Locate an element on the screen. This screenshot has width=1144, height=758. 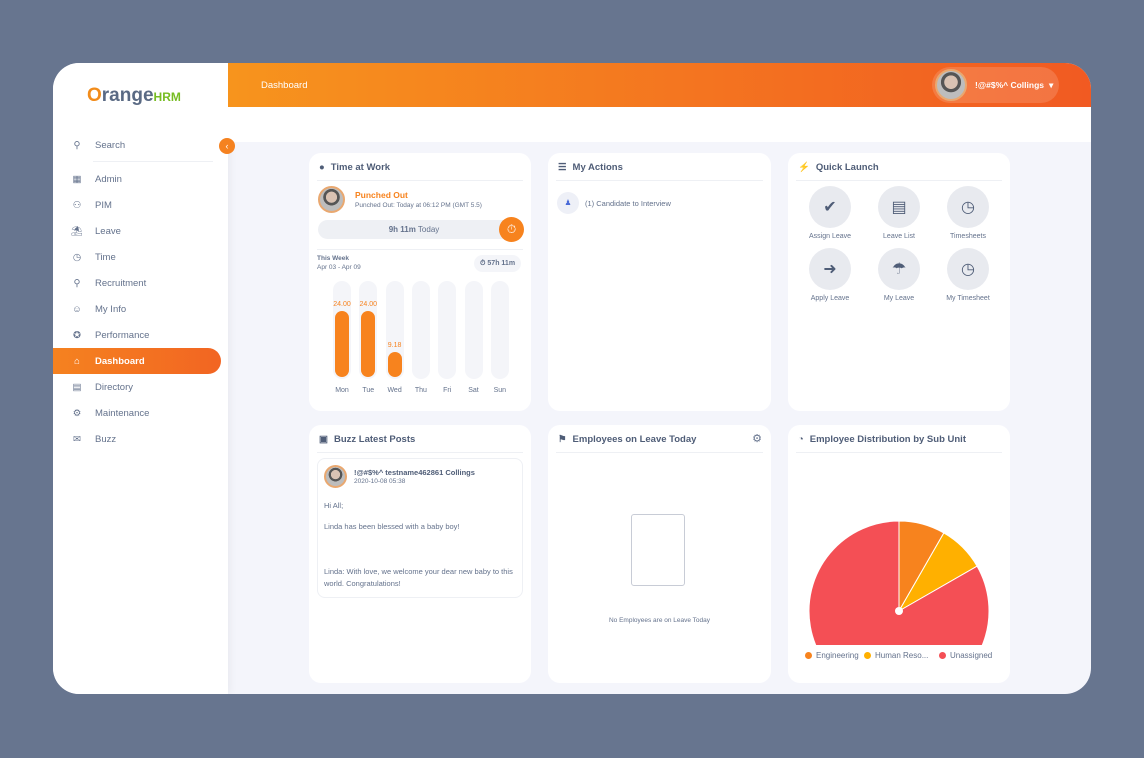
bar-value-label: 9.18 is located at coordinates (394, 345).